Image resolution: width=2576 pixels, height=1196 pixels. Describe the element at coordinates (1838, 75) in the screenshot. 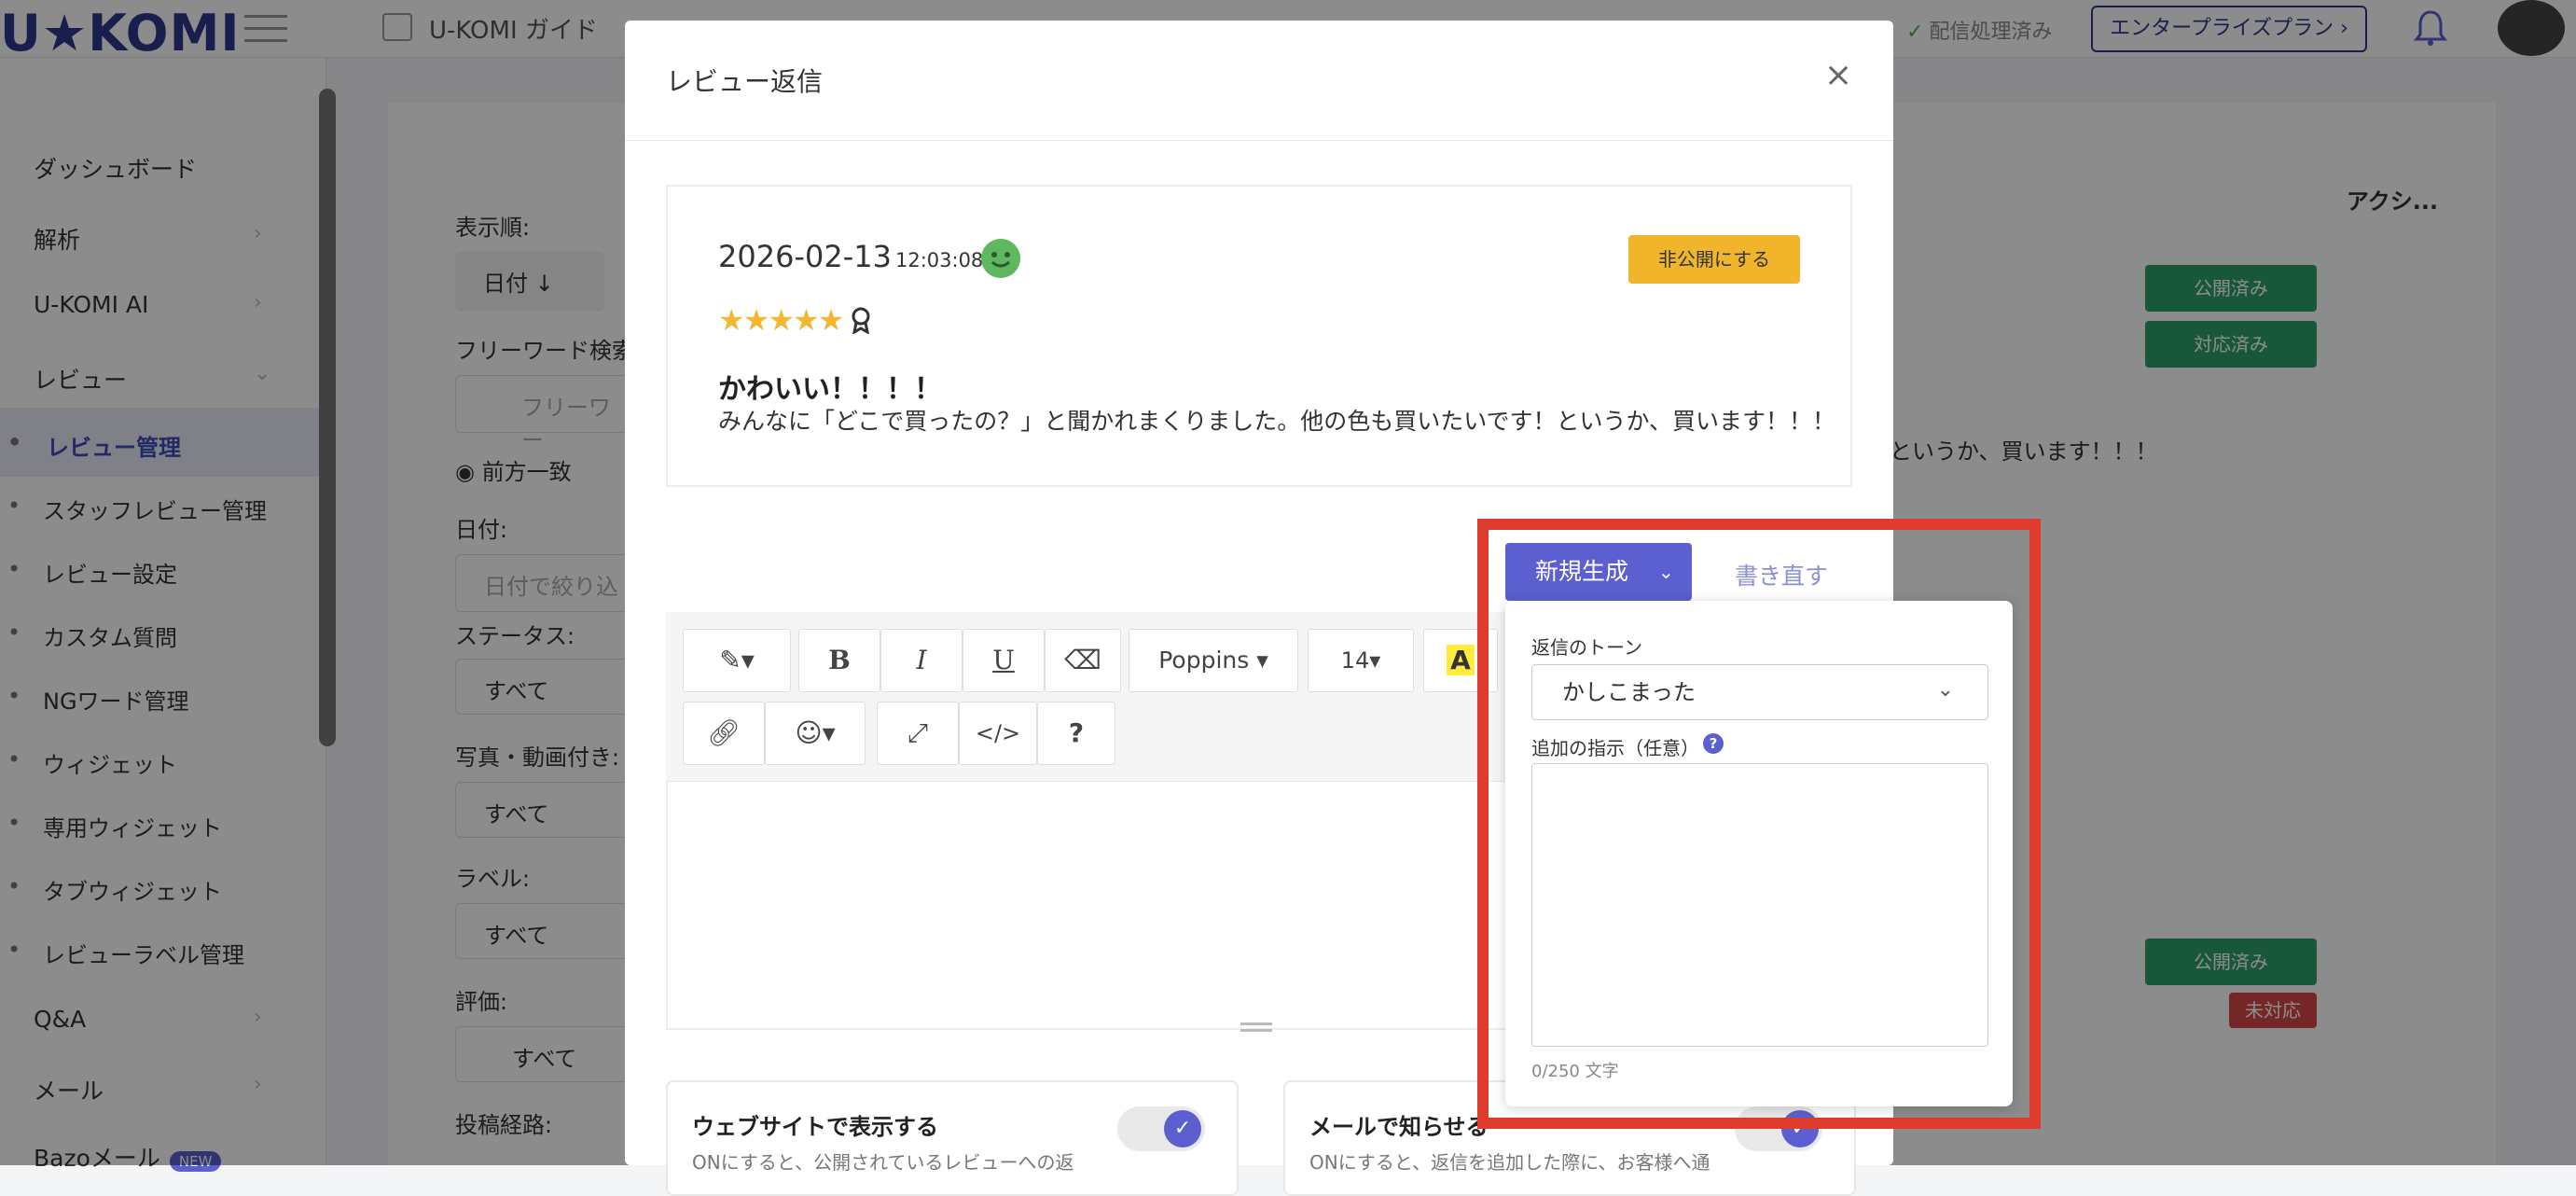

I see `close-icon: ×` at that location.